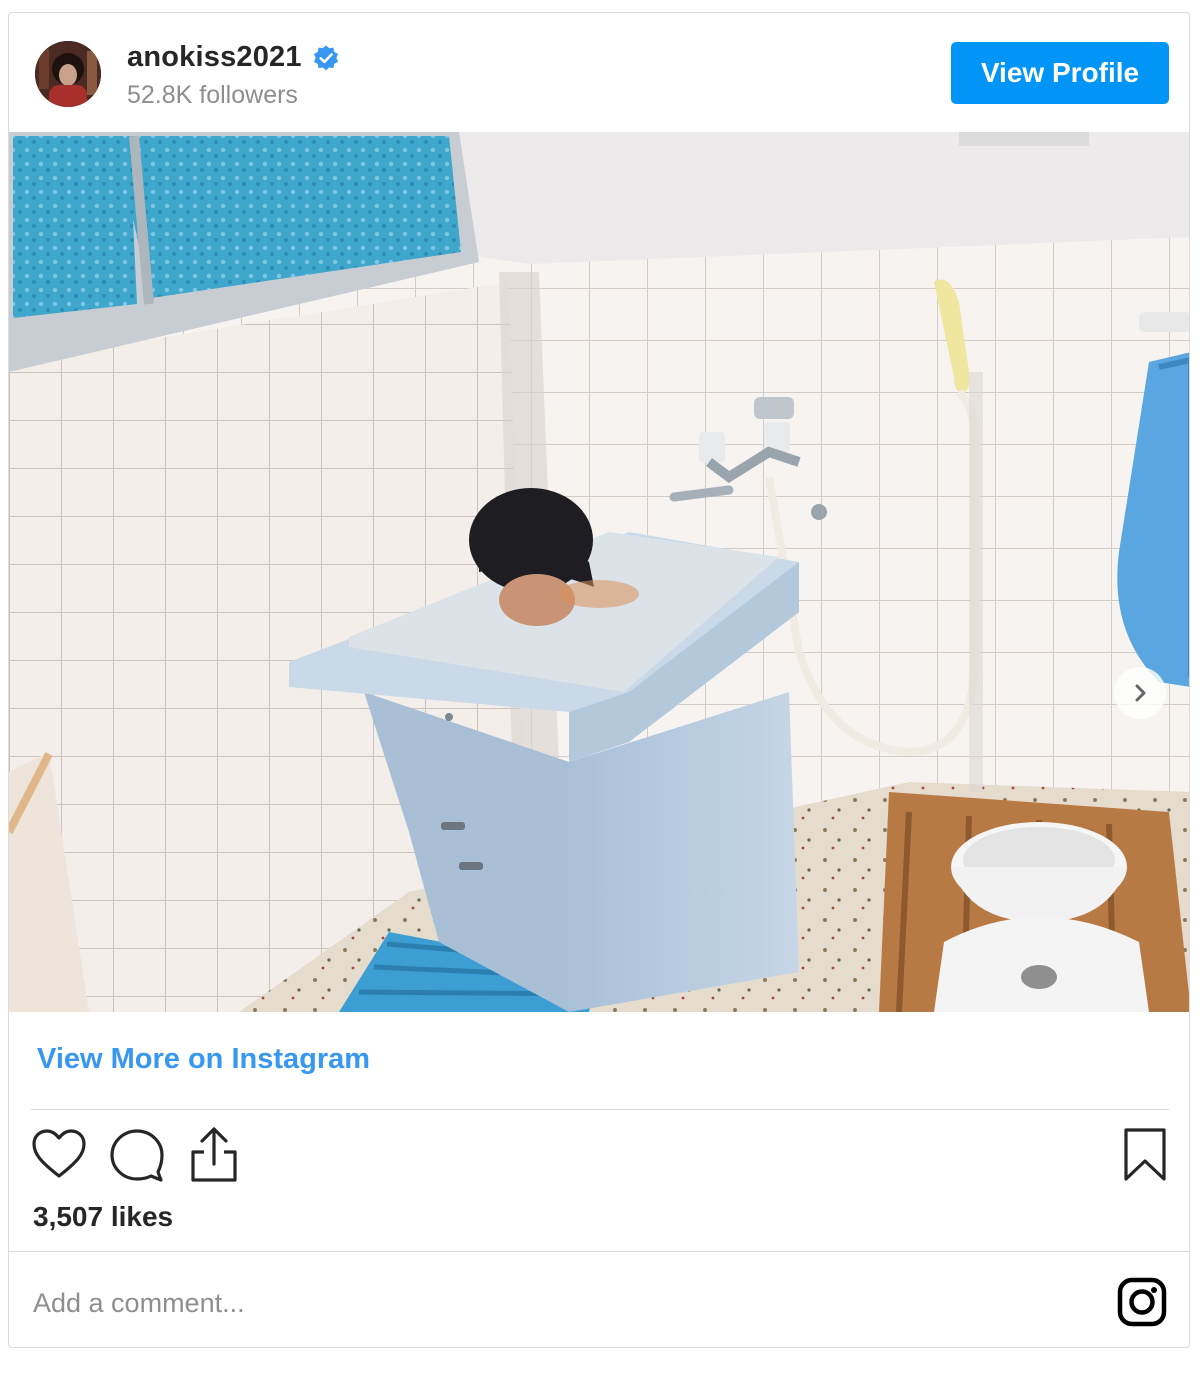 The image size is (1200, 1380). Describe the element at coordinates (214, 1155) in the screenshot. I see `share-icon` at that location.